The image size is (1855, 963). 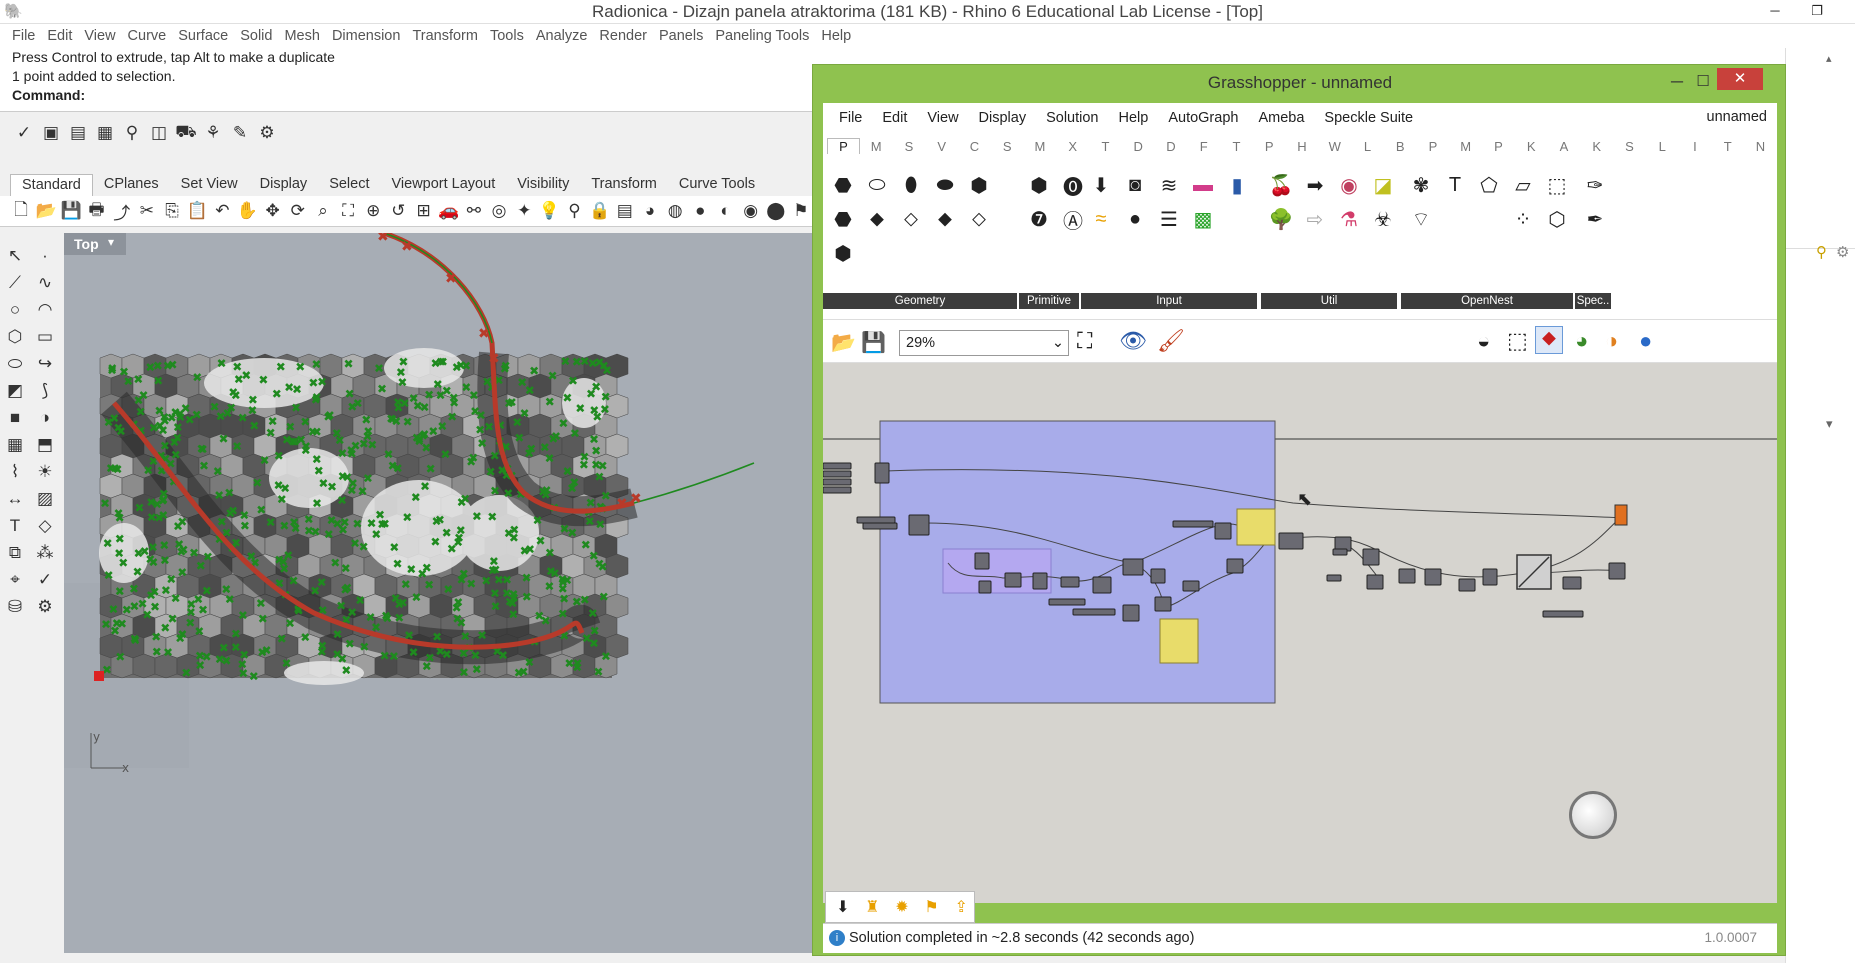 What do you see at coordinates (877, 185) in the screenshot?
I see `gh-param-icon: ⬭` at bounding box center [877, 185].